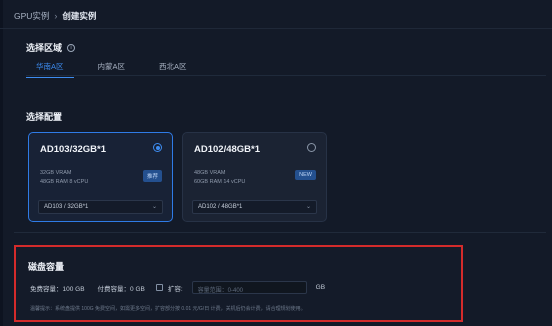  Describe the element at coordinates (305, 175) in the screenshot. I see `new-badge: NEW` at that location.